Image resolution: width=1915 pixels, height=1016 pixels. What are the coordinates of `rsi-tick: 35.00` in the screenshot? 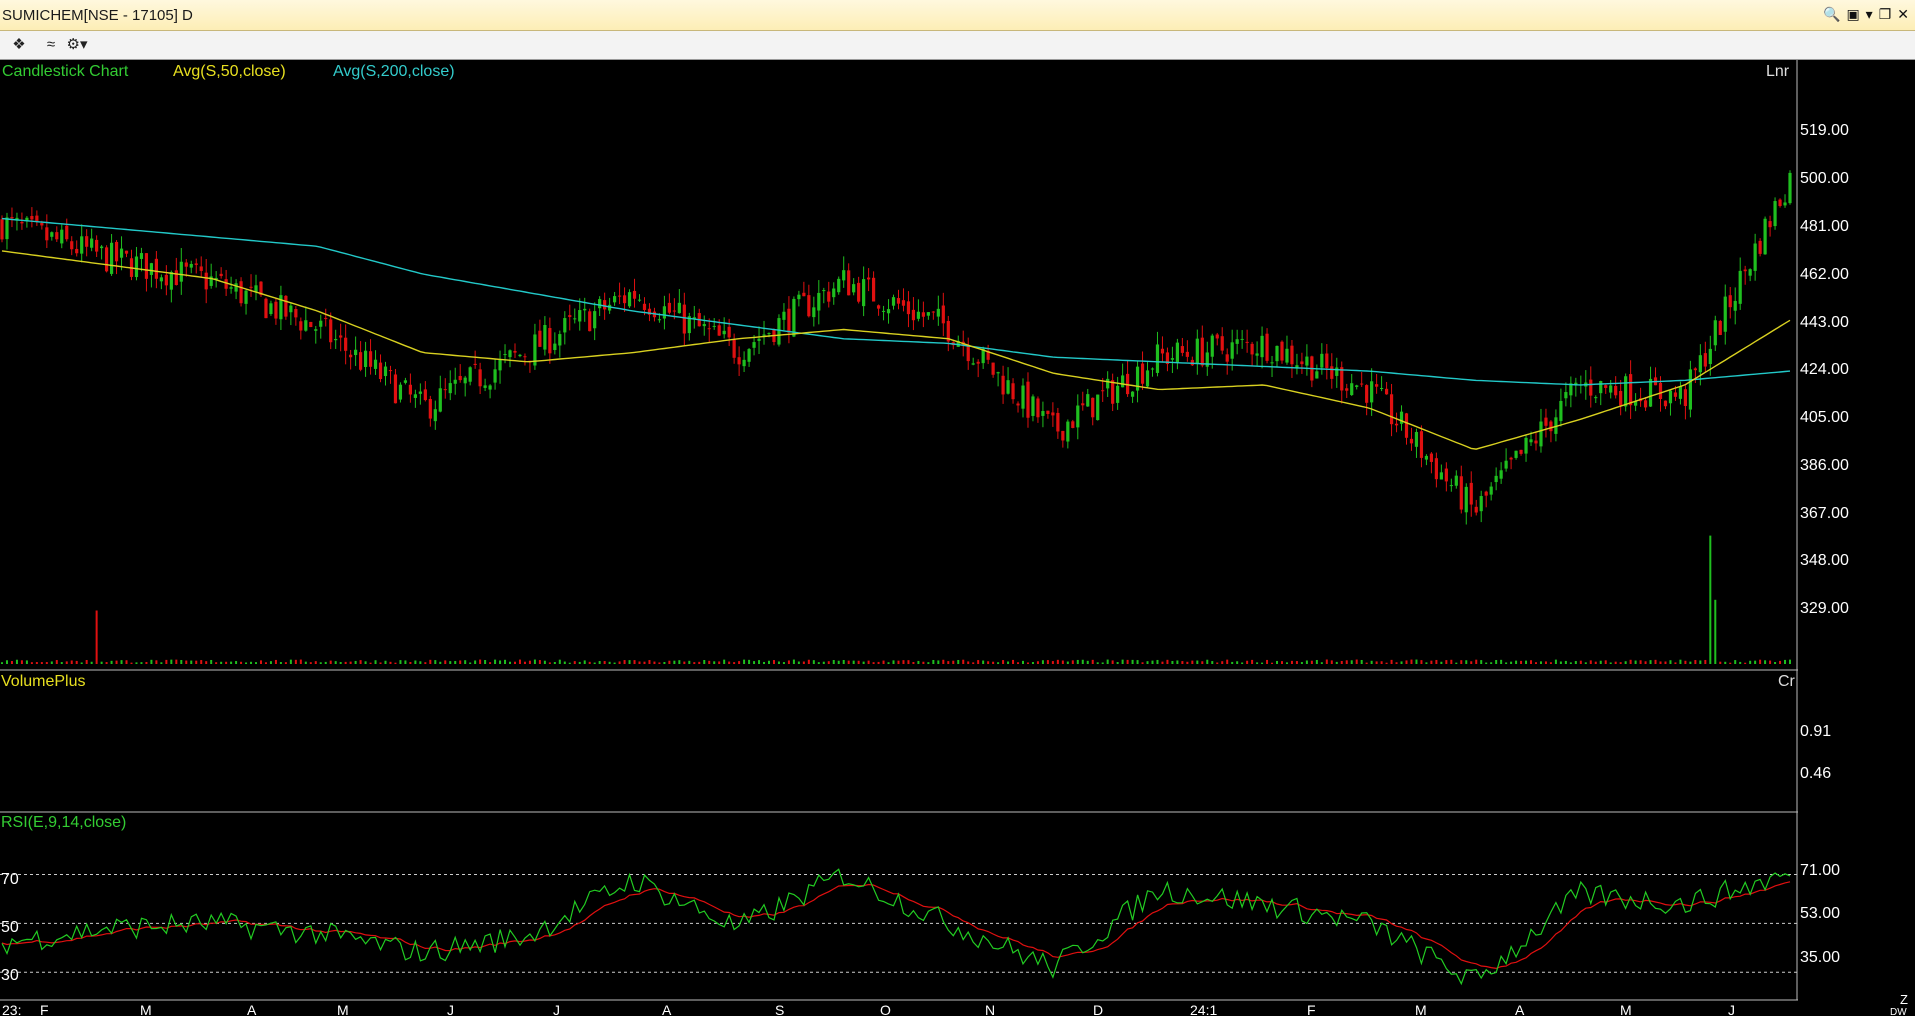 It's located at (1820, 957).